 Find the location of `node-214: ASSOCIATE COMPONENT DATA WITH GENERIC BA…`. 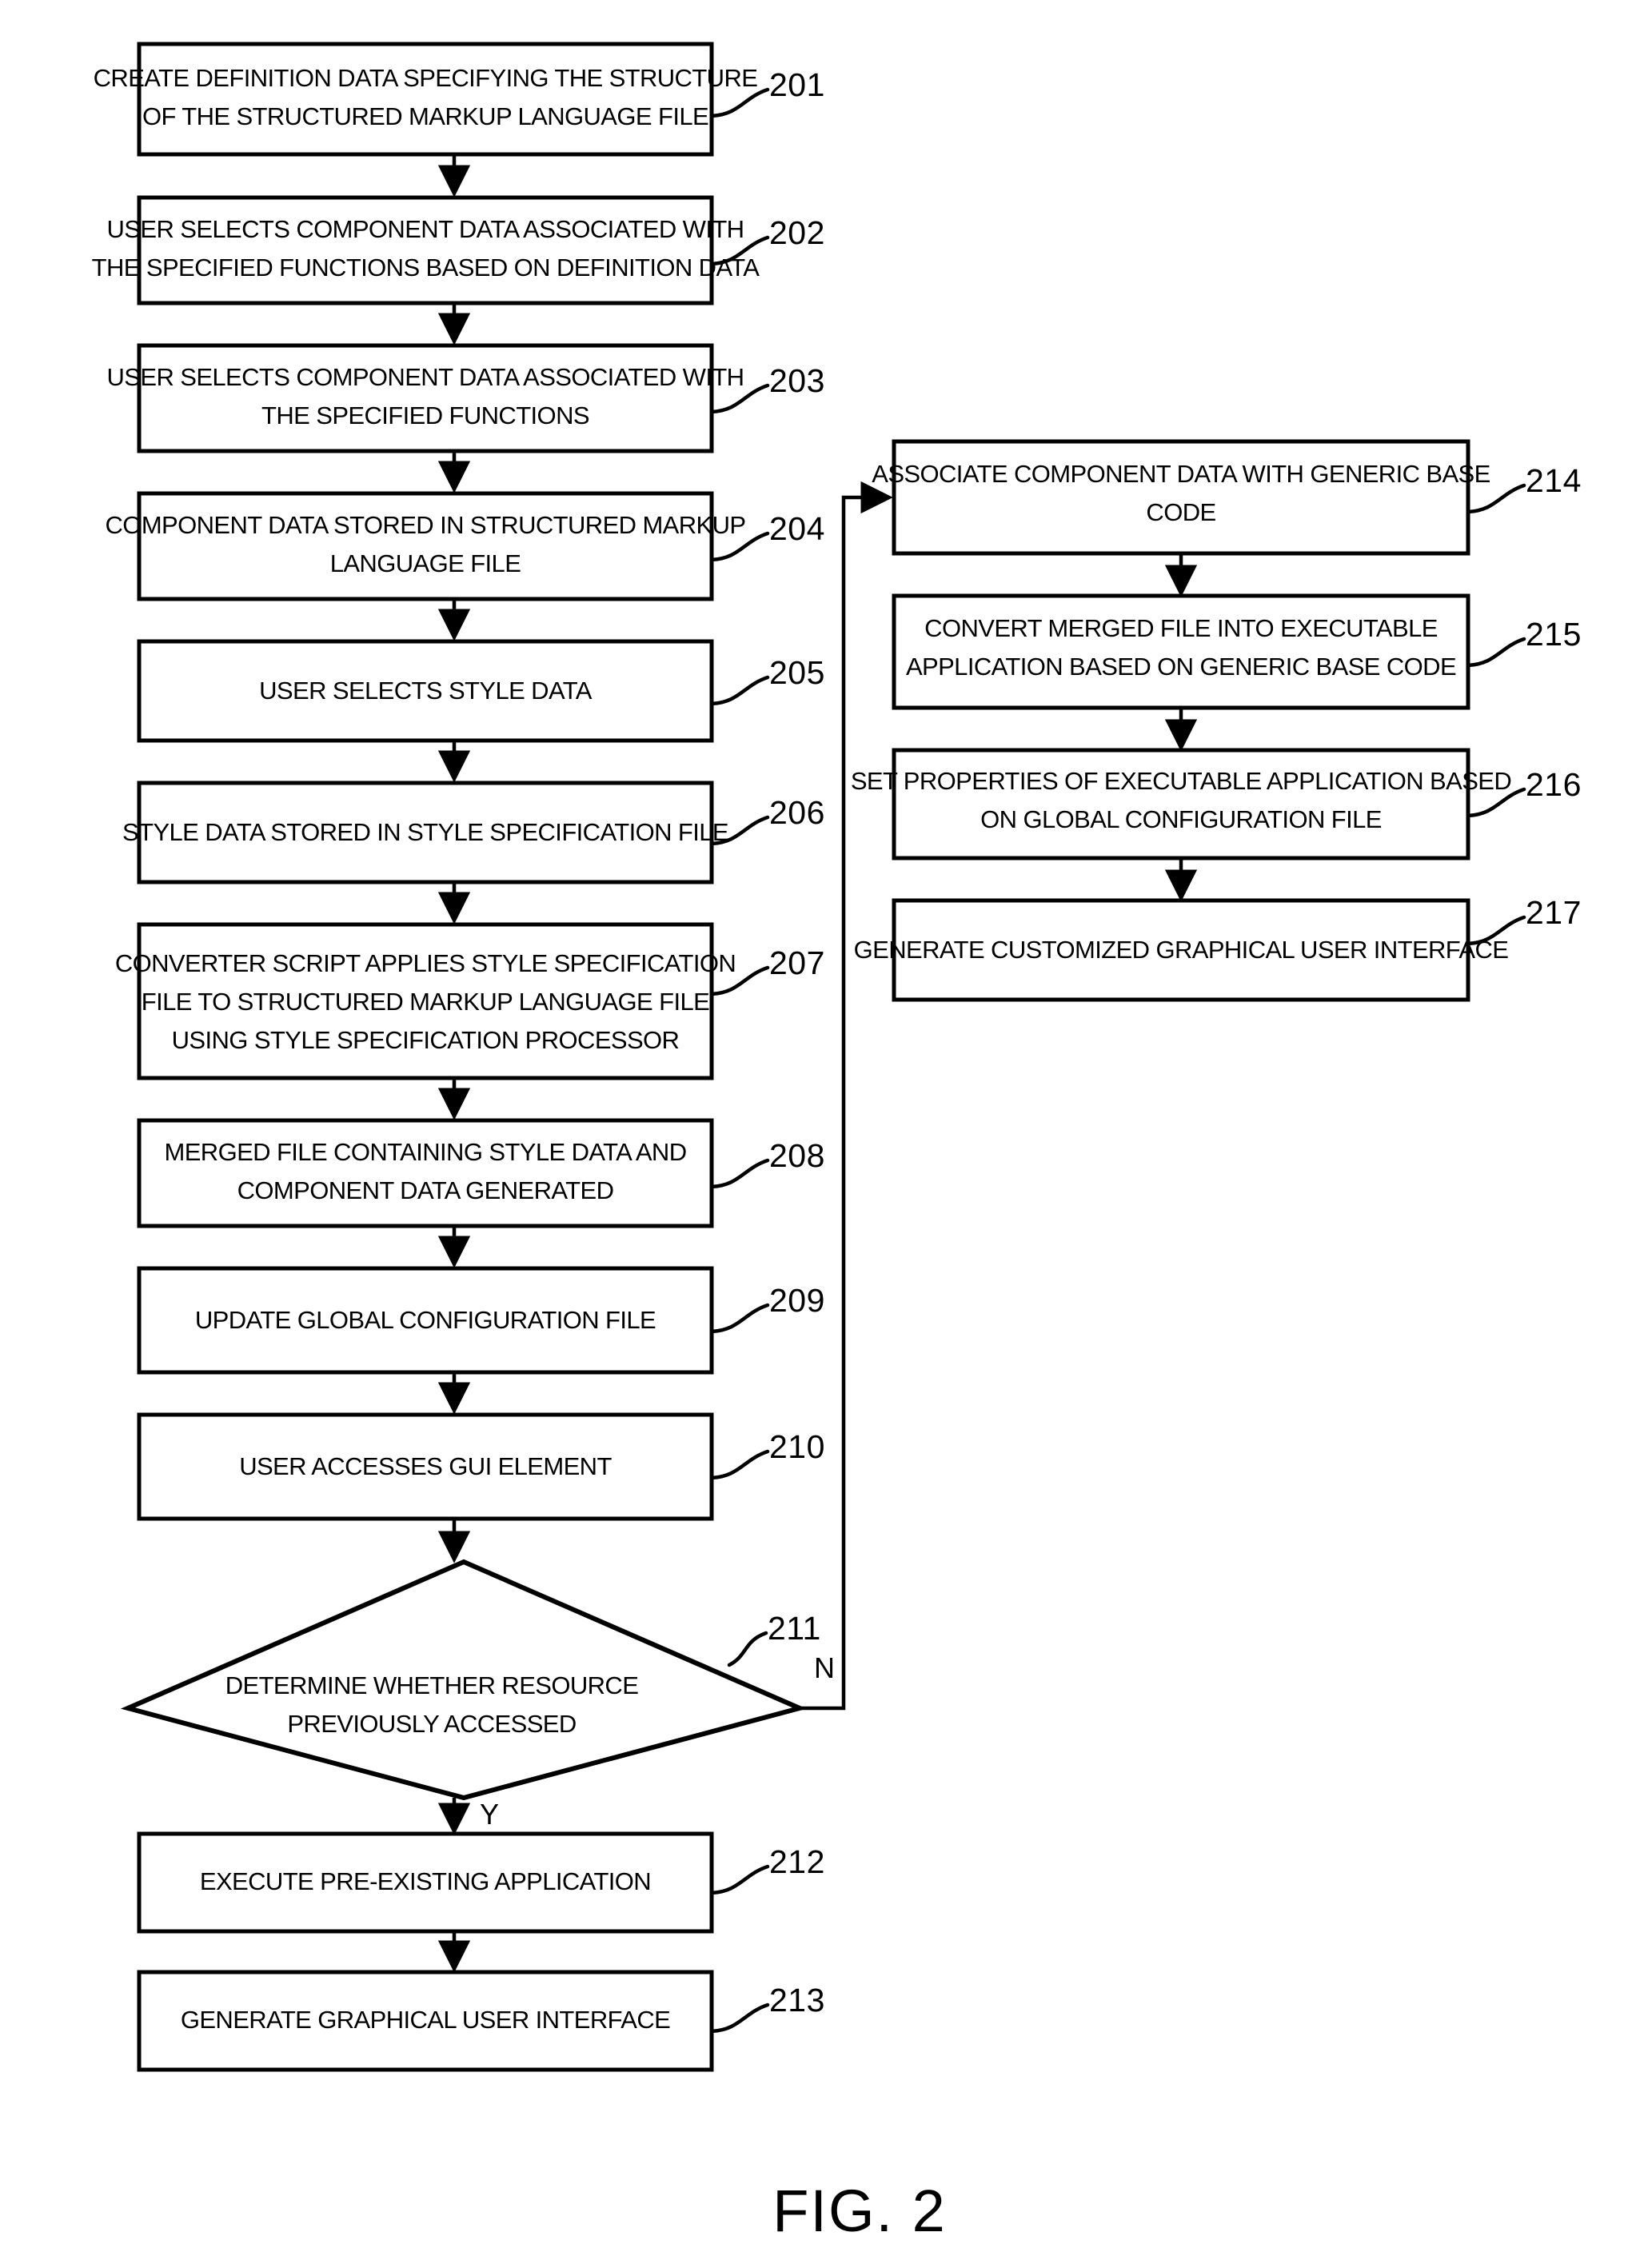

node-214: ASSOCIATE COMPONENT DATA WITH GENERIC BA… is located at coordinates (1227, 498).